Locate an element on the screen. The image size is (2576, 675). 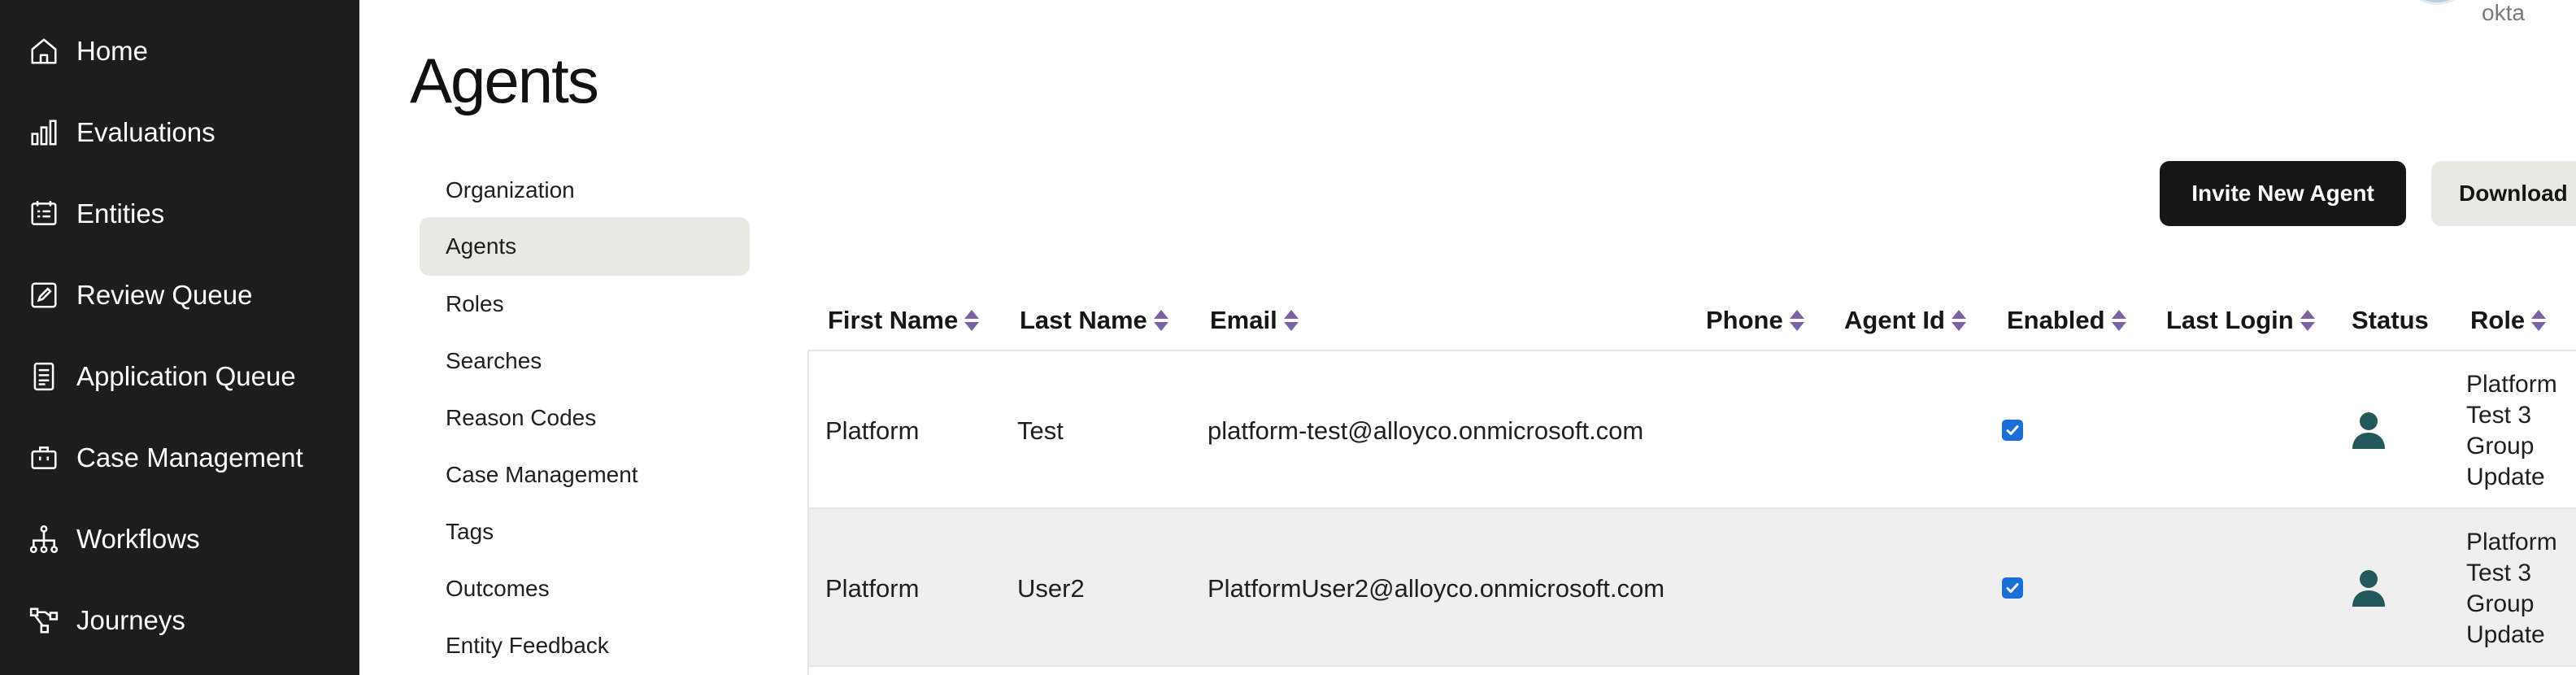
sidebar-item-application-queue: Application Queue is located at coordinates (180, 376).